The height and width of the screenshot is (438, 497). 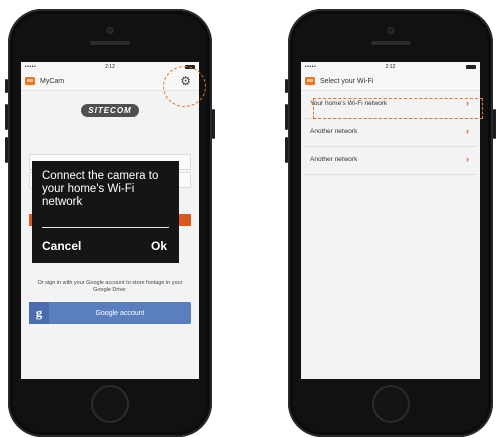 I want to click on google-account-button: g Google account, so click(x=110, y=313).